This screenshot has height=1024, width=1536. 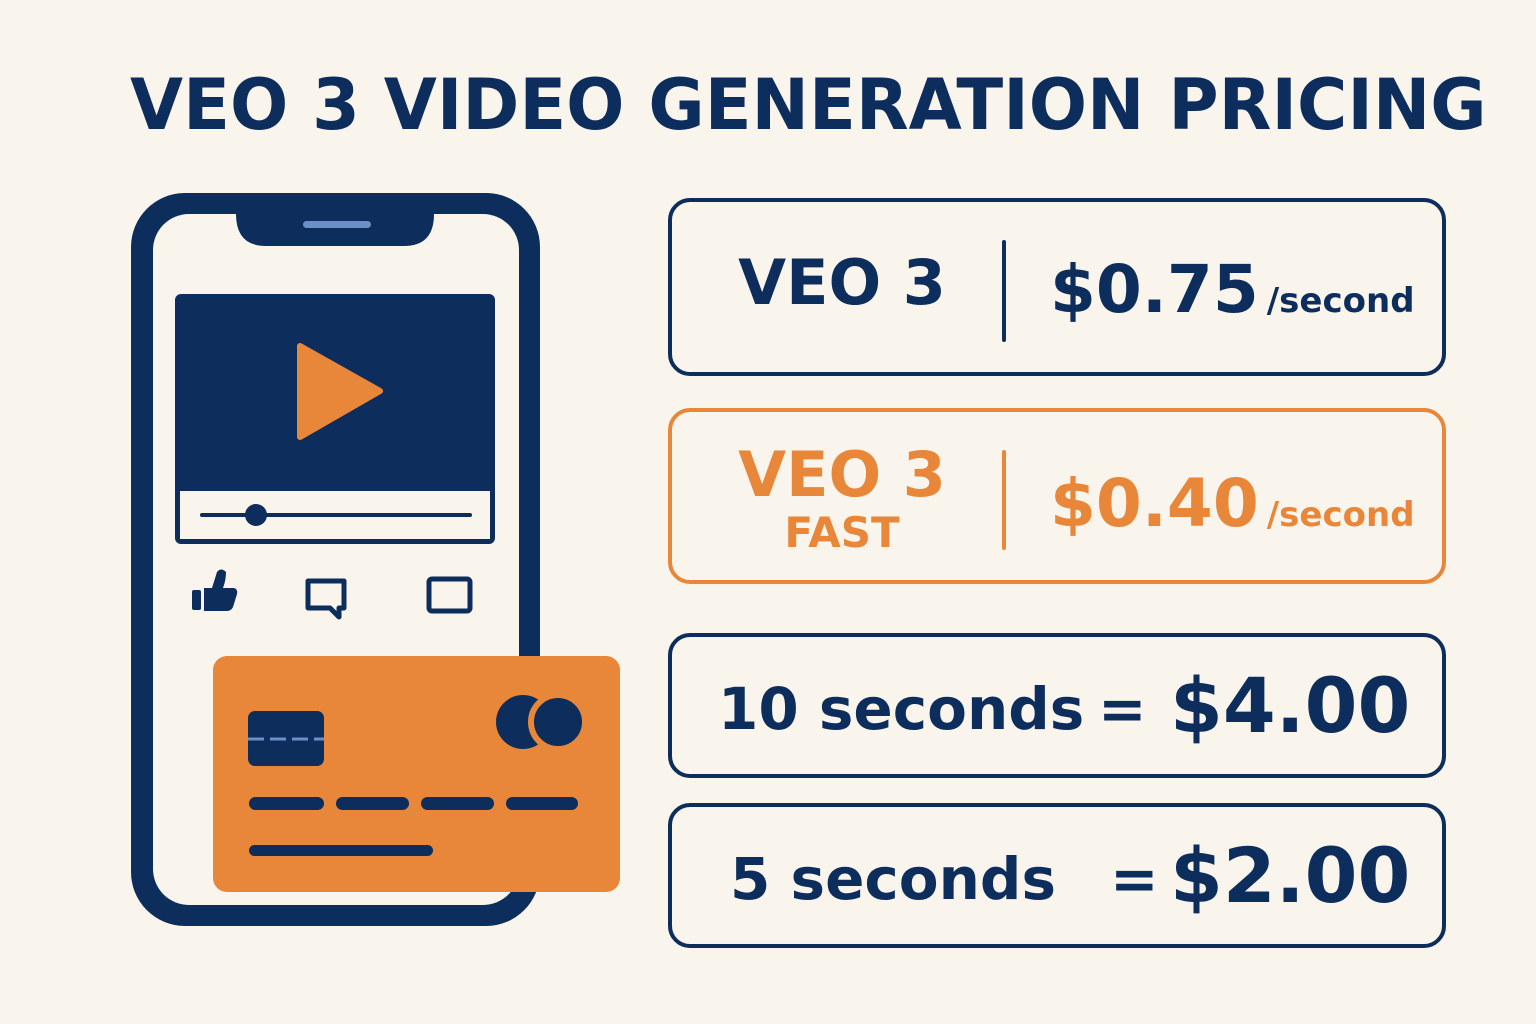 I want to click on model-name-sub: FAST, so click(x=842, y=532).